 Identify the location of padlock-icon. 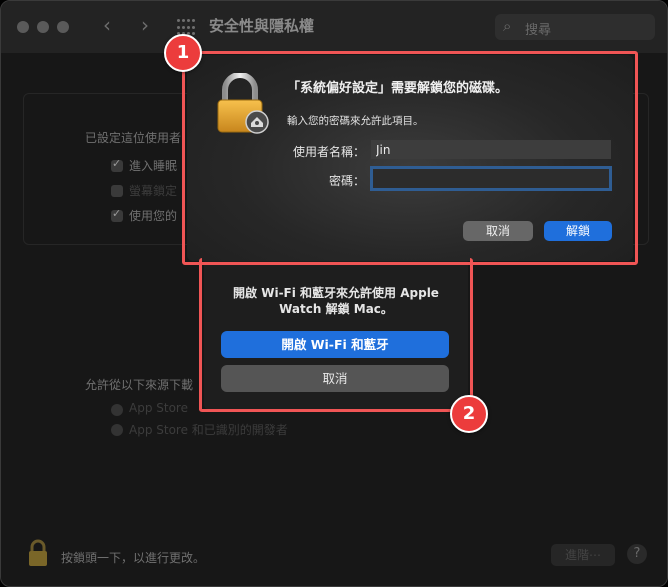
(243, 103).